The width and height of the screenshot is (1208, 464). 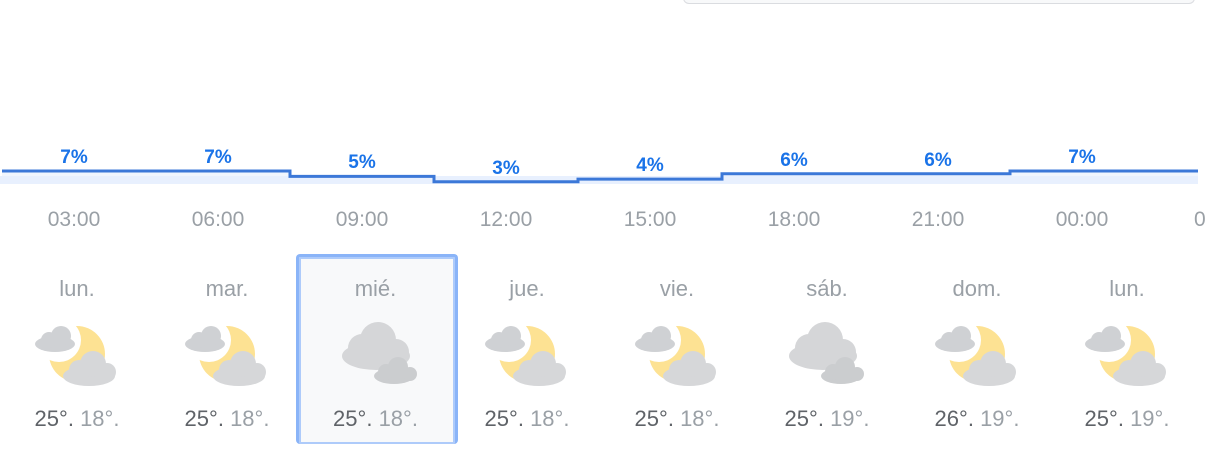 What do you see at coordinates (977, 419) in the screenshot?
I see `day-temperatures: 26°. 19°.` at bounding box center [977, 419].